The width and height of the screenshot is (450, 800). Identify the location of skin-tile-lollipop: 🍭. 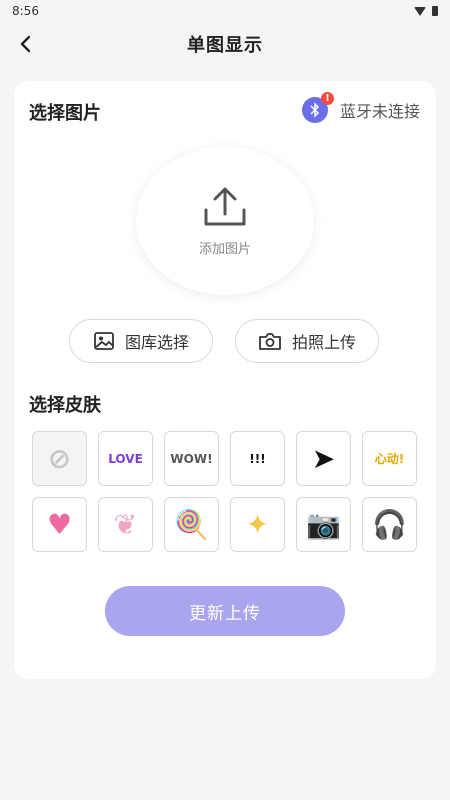
(191, 524).